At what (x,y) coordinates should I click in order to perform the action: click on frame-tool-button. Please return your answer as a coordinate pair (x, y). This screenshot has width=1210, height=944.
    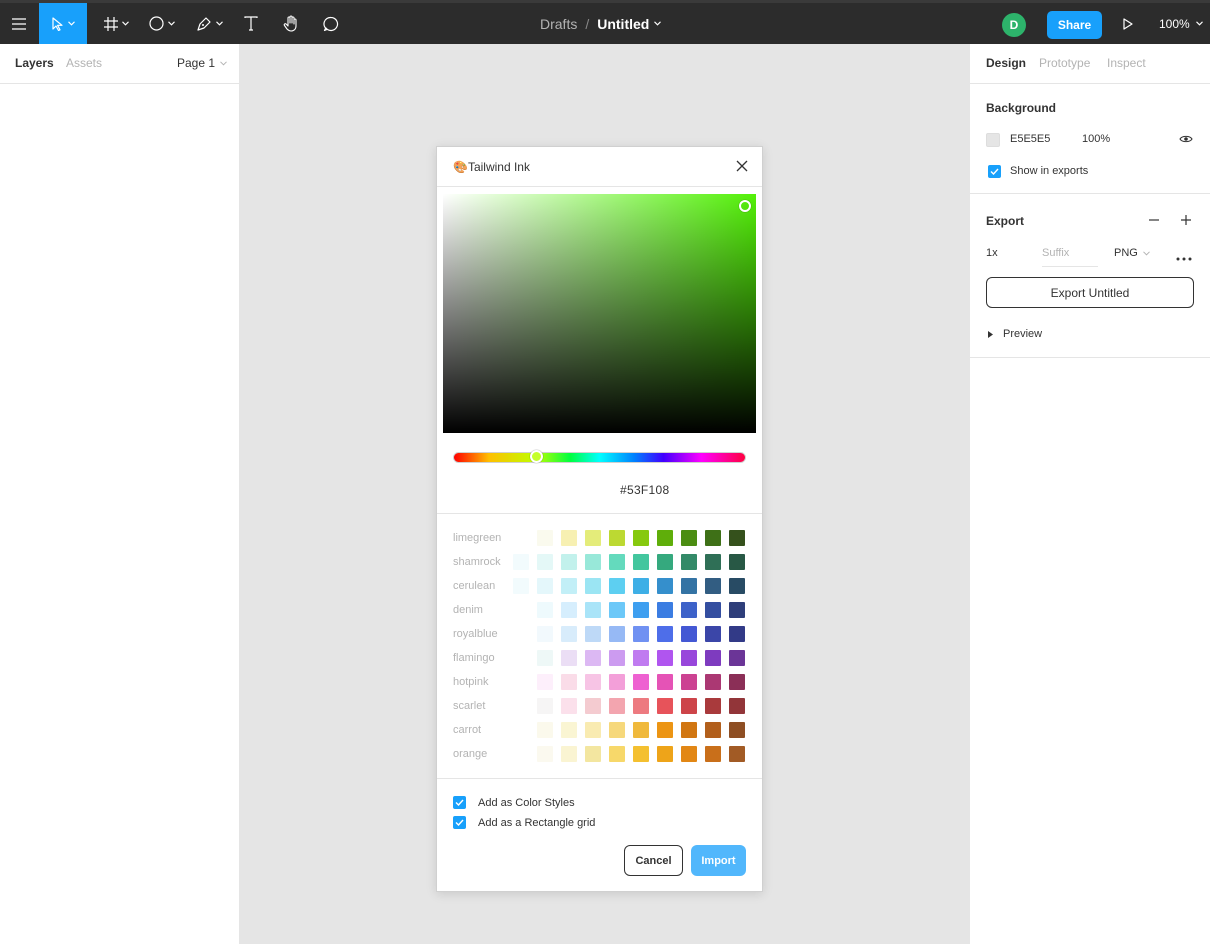
    Looking at the image, I should click on (116, 23).